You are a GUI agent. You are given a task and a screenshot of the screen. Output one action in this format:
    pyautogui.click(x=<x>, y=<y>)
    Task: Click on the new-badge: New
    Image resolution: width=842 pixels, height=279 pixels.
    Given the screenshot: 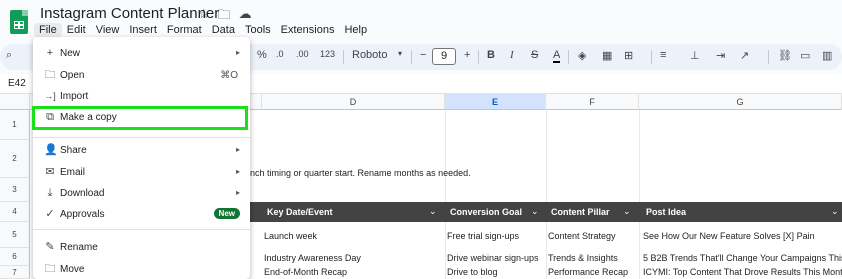 What is the action you would take?
    pyautogui.click(x=226, y=213)
    